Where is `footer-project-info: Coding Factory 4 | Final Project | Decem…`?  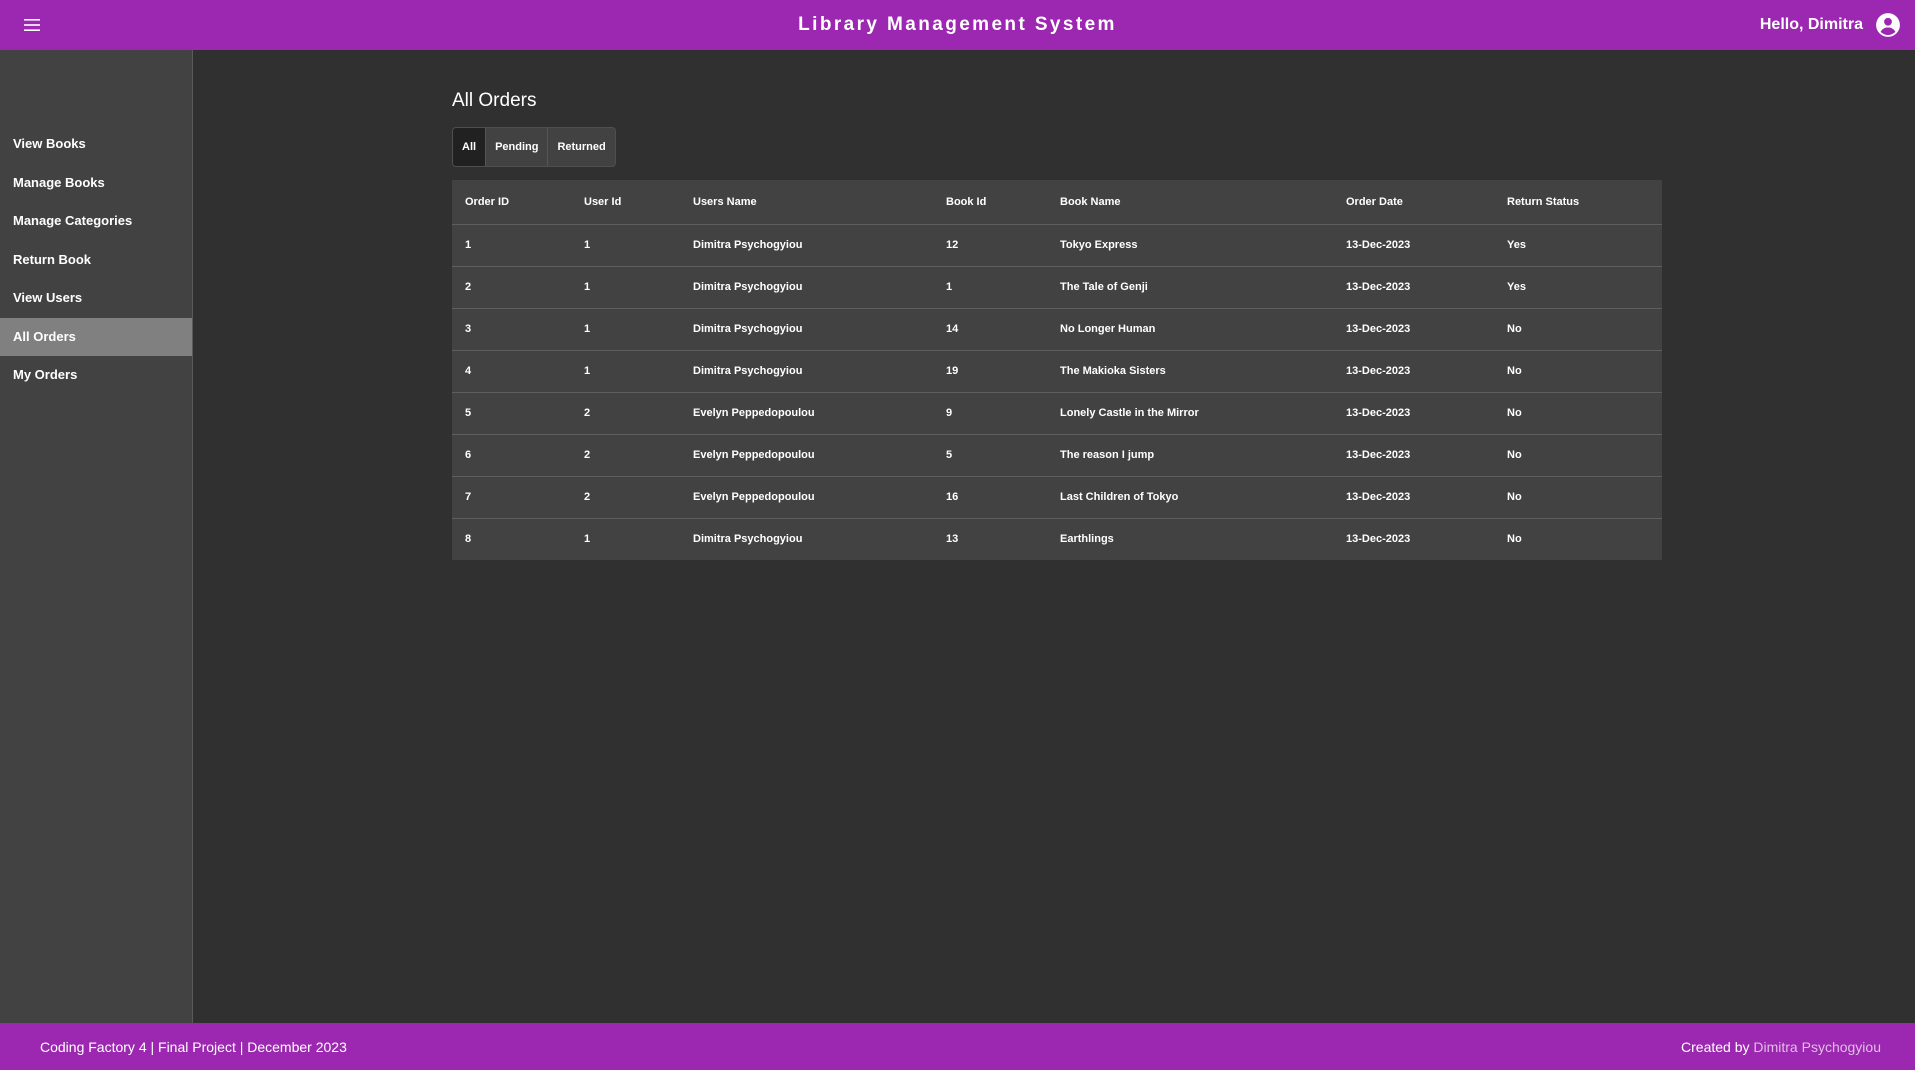 footer-project-info: Coding Factory 4 | Final Project | Decem… is located at coordinates (193, 1046).